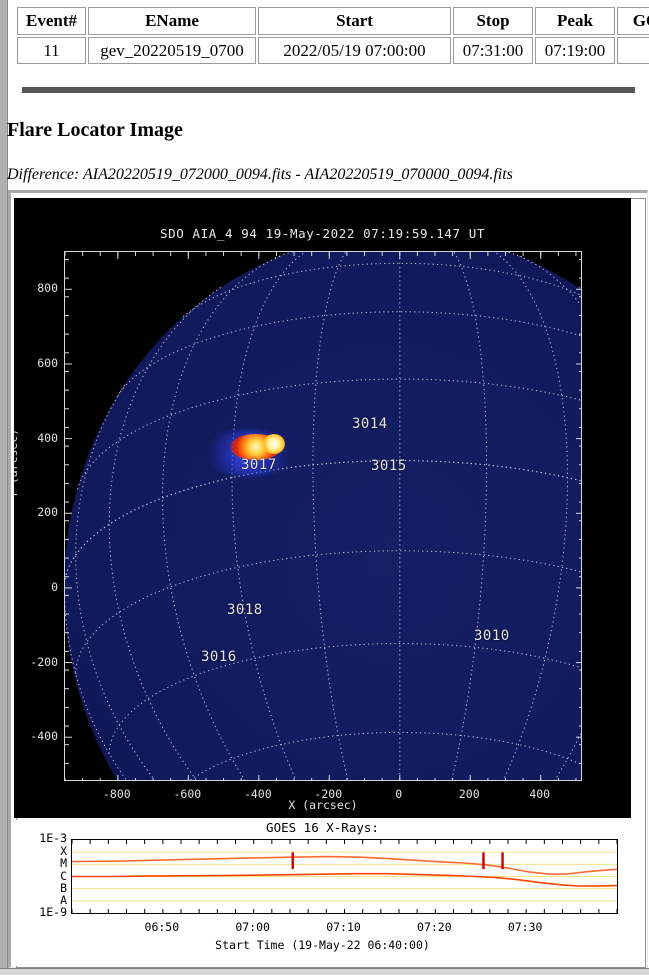  Describe the element at coordinates (469, 794) in the screenshot. I see `aia-x-tick-label: 200` at that location.